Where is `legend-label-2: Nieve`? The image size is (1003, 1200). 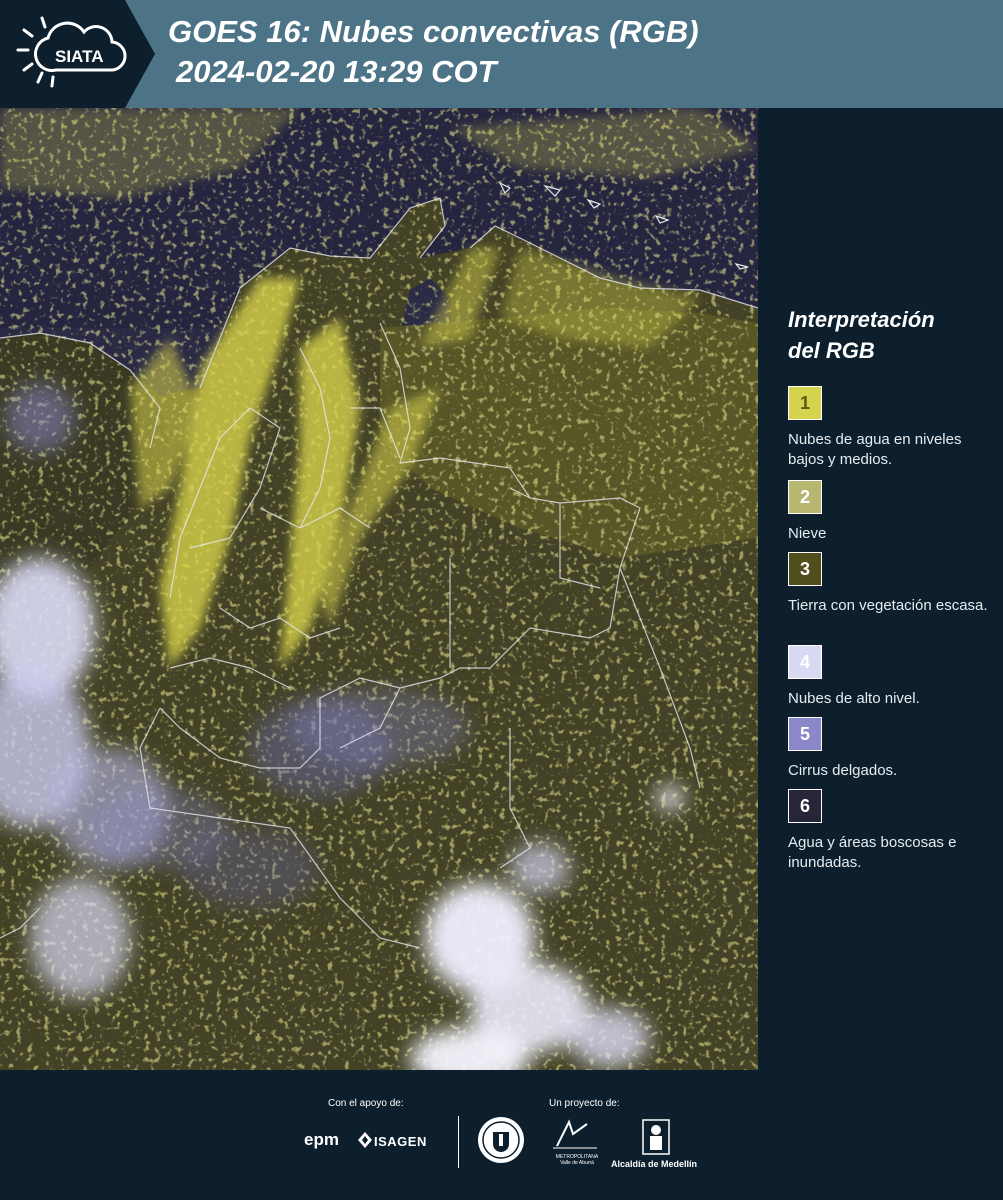 legend-label-2: Nieve is located at coordinates (807, 533).